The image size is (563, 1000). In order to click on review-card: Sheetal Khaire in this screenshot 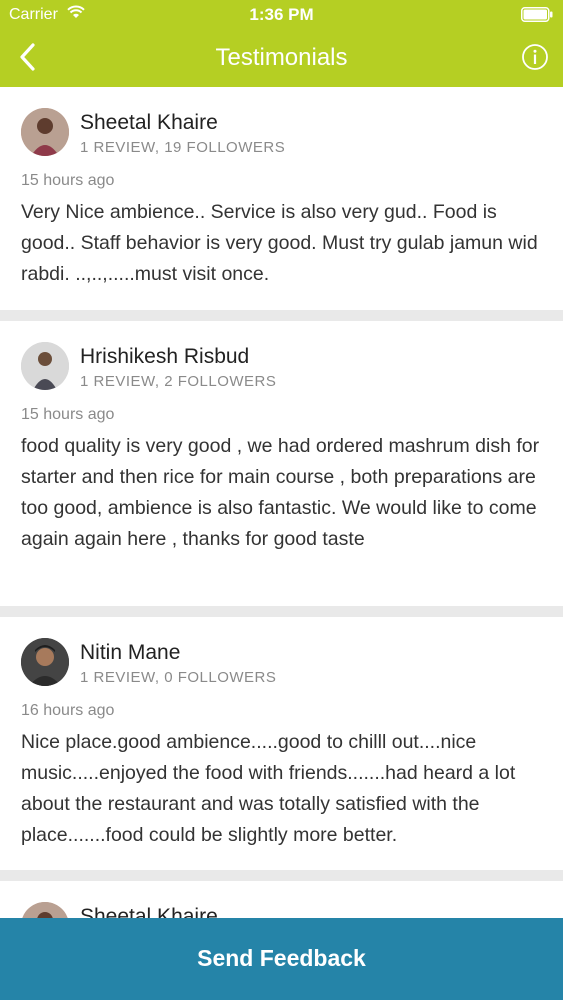, I will do `click(281, 899)`.